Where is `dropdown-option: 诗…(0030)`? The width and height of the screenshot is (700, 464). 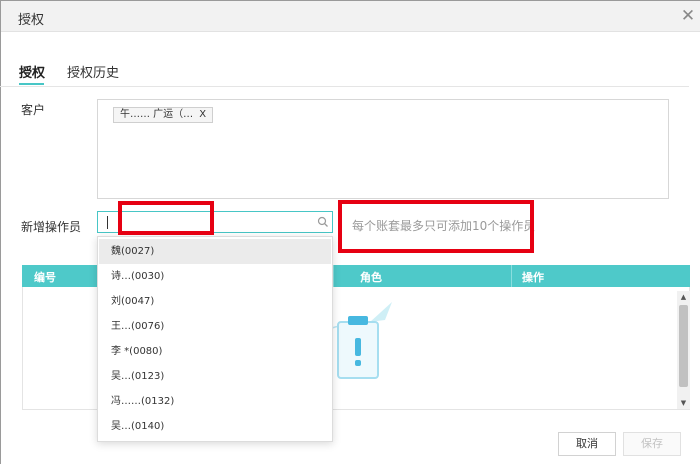
dropdown-option: 诗…(0030) is located at coordinates (215, 276).